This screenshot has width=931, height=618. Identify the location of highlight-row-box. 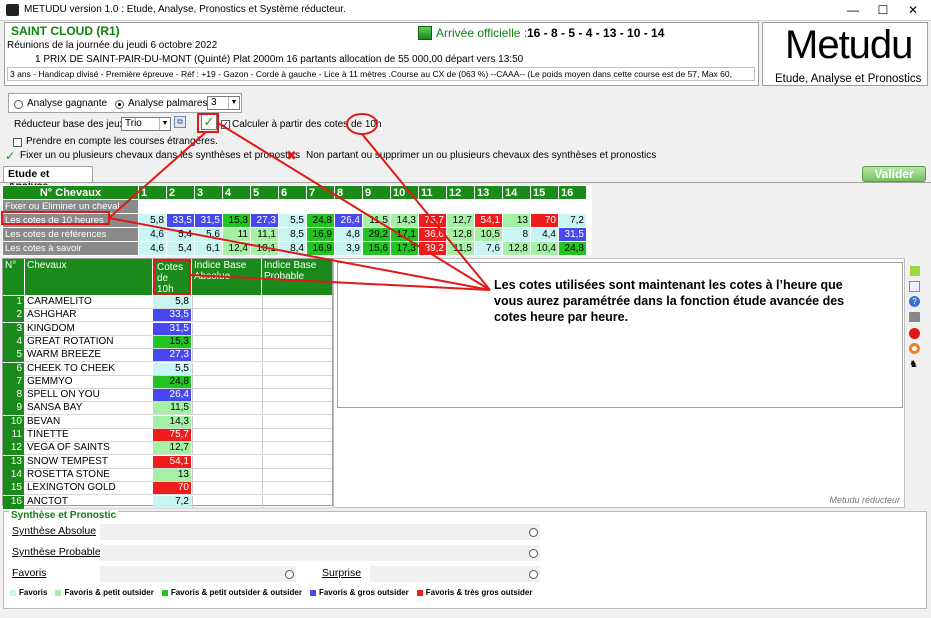
(55, 218).